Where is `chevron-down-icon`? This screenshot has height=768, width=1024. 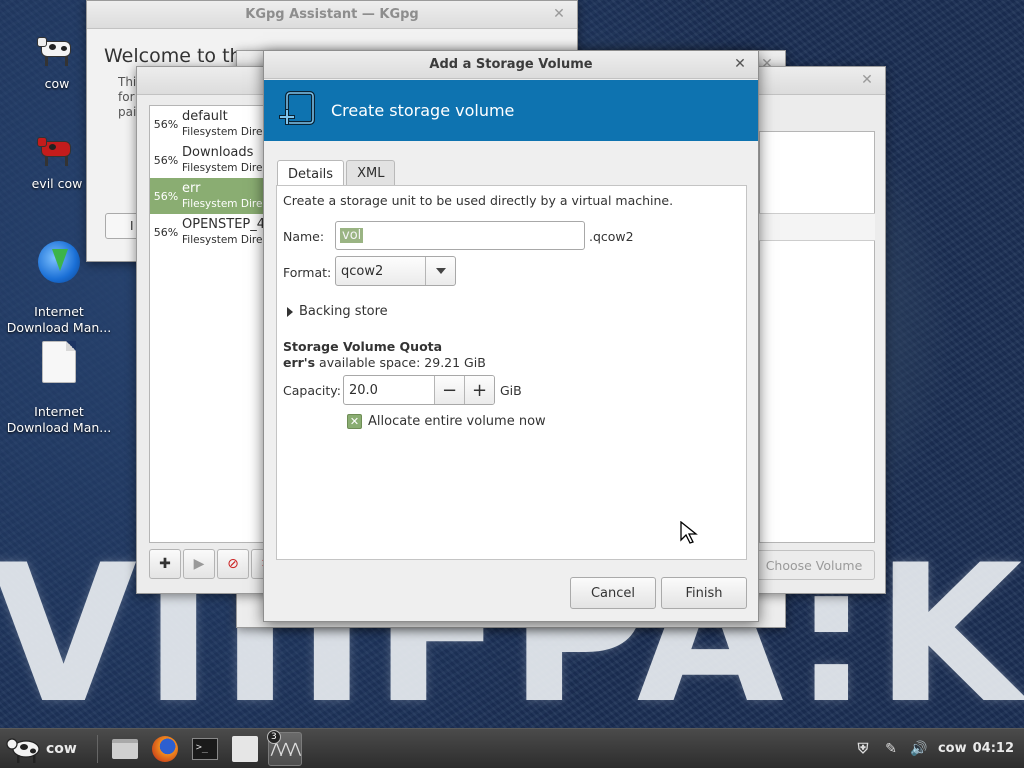
chevron-down-icon is located at coordinates (440, 271).